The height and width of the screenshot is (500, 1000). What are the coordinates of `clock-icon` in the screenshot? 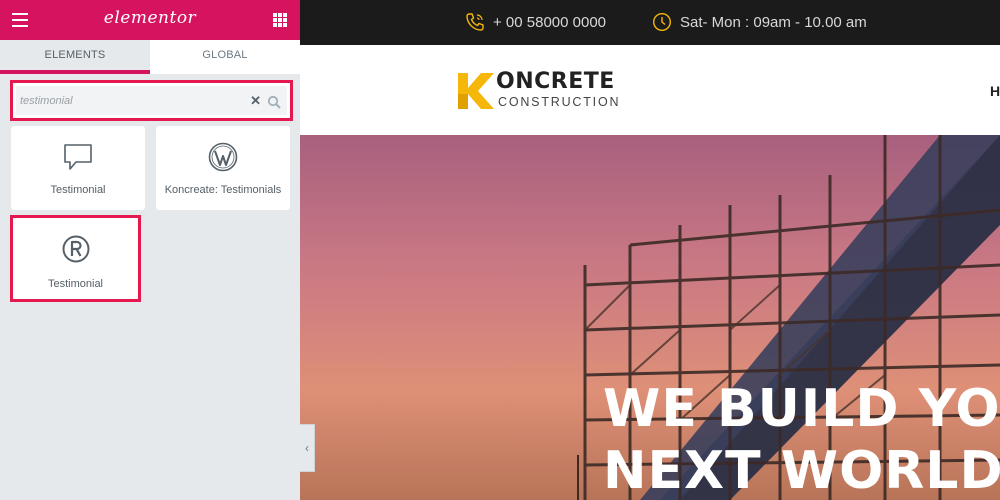 It's located at (662, 22).